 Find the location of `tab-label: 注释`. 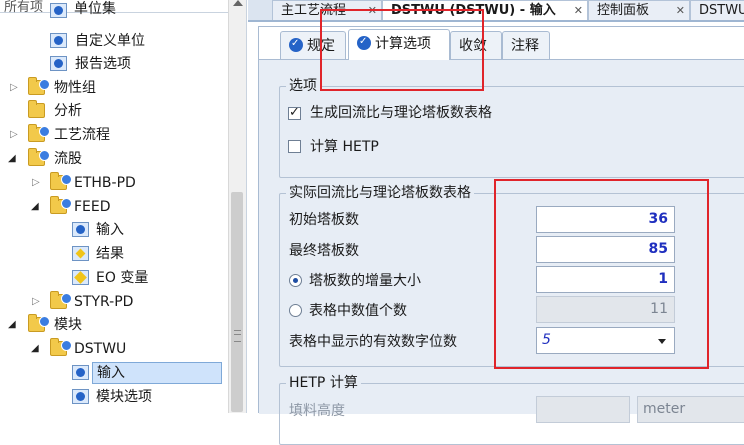

tab-label: 注释 is located at coordinates (525, 46).